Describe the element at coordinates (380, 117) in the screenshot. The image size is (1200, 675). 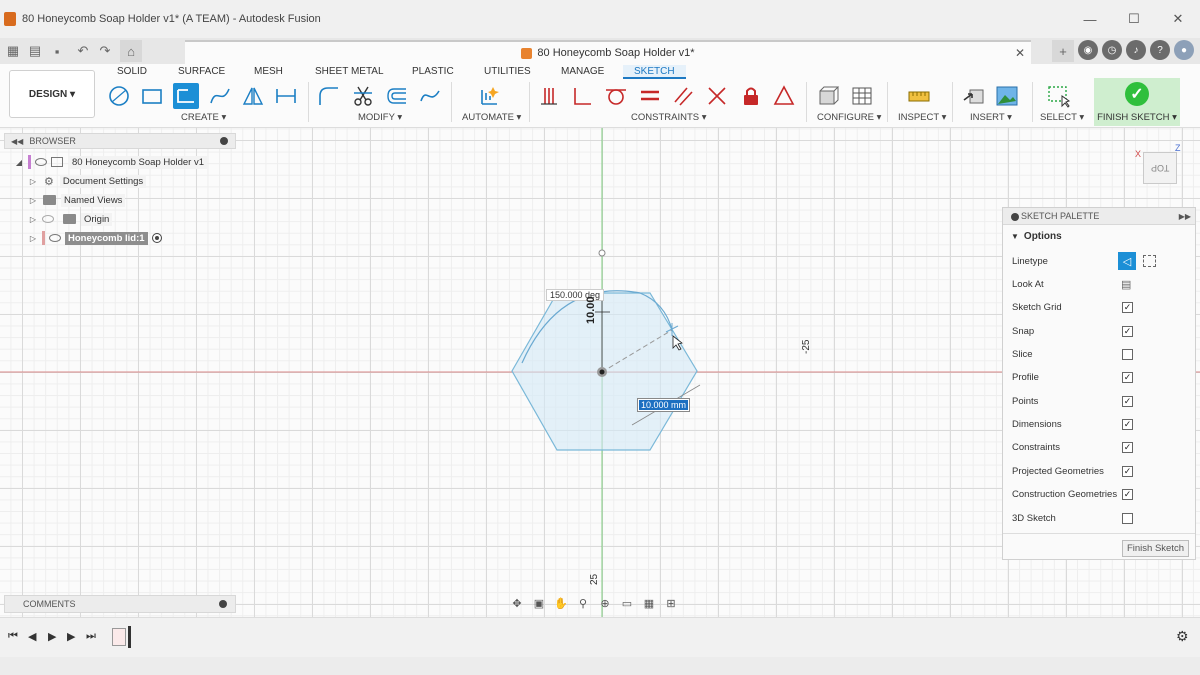
I see `modify-group-label: MODIFY ▾` at that location.